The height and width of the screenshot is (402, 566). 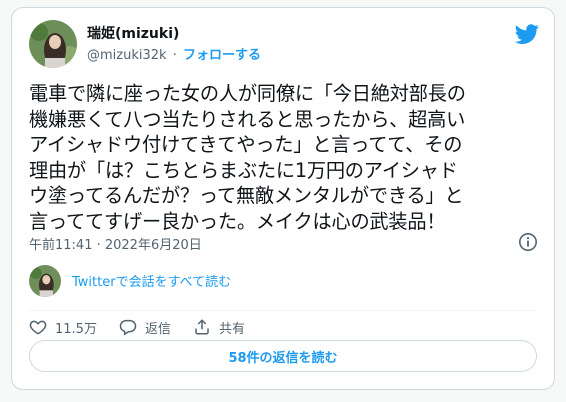 What do you see at coordinates (283, 310) in the screenshot?
I see `divider` at bounding box center [283, 310].